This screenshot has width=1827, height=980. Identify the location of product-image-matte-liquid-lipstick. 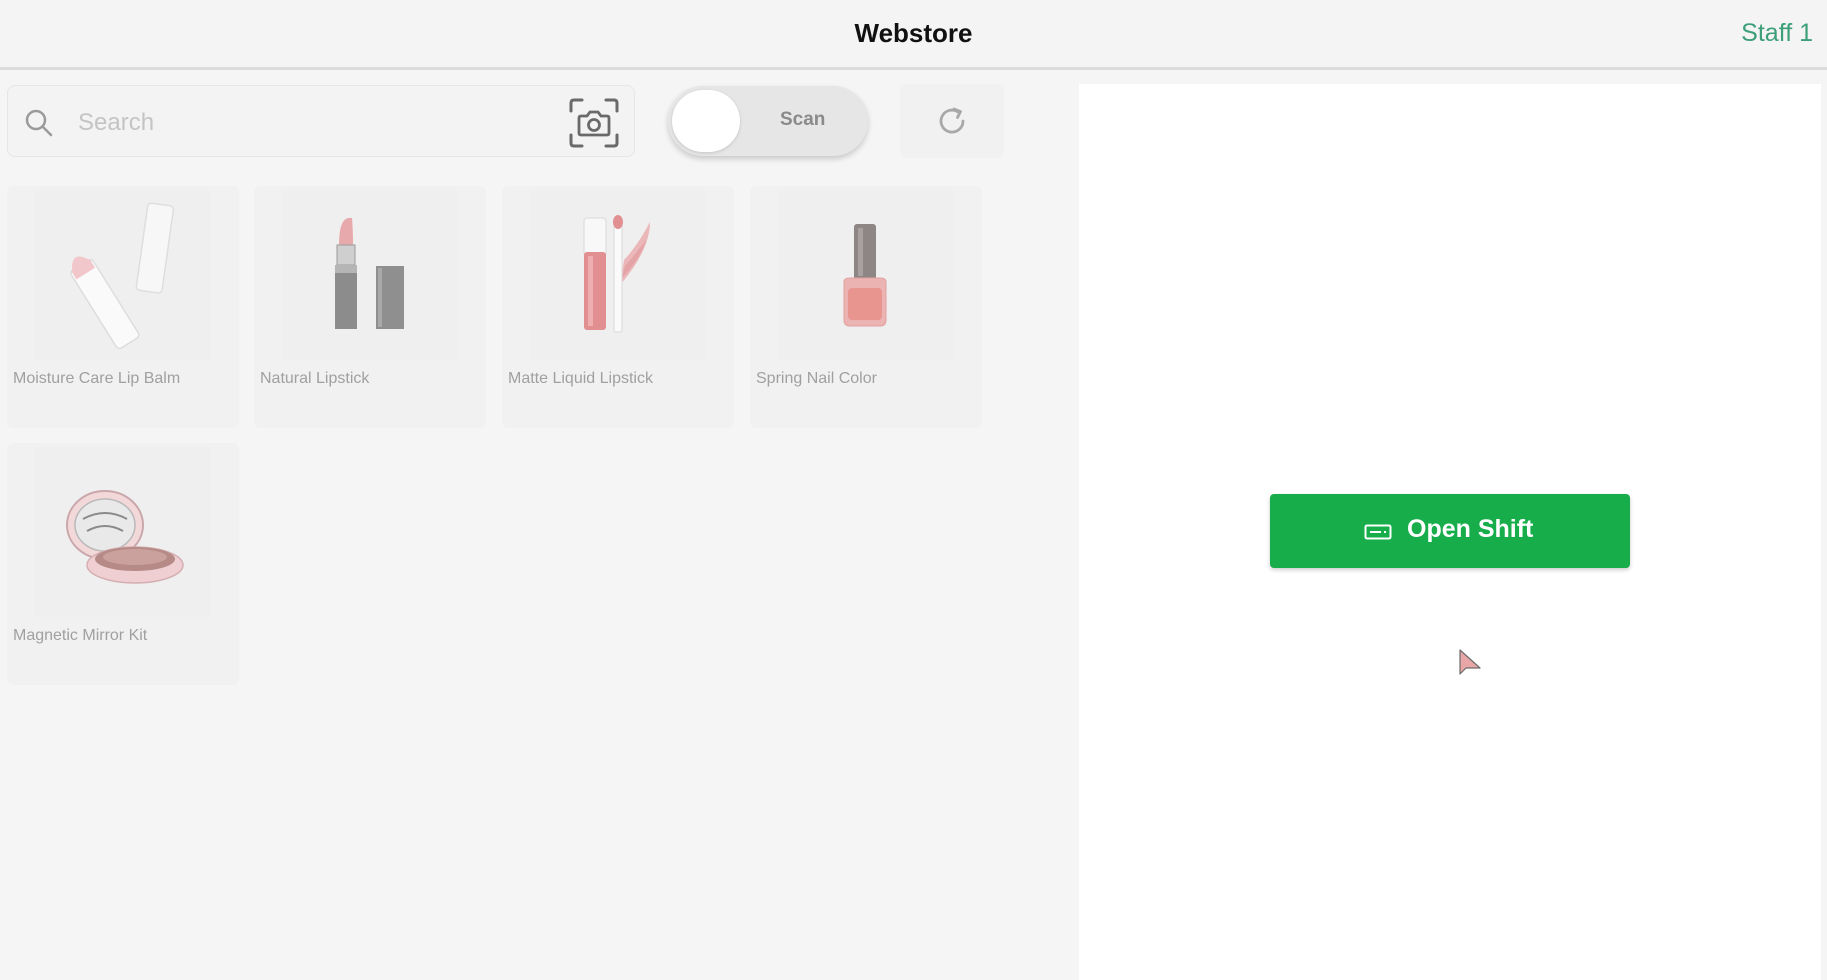
(618, 275).